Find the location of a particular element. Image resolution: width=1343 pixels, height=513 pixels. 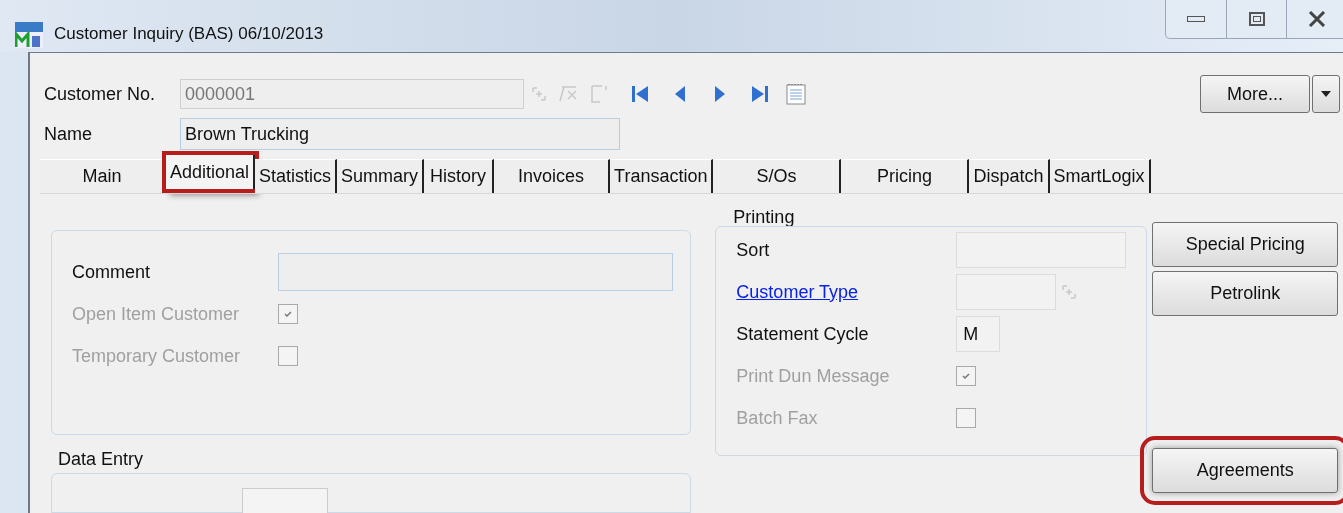

tab: SmartLogix is located at coordinates (1100, 176).